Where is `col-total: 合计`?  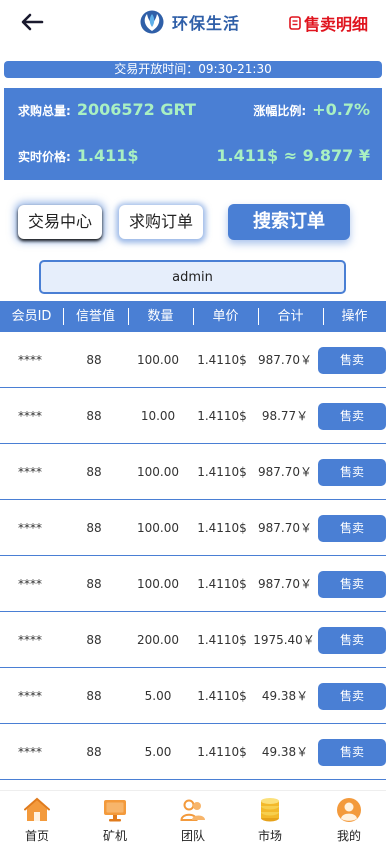 col-total: 合计 is located at coordinates (290, 316).